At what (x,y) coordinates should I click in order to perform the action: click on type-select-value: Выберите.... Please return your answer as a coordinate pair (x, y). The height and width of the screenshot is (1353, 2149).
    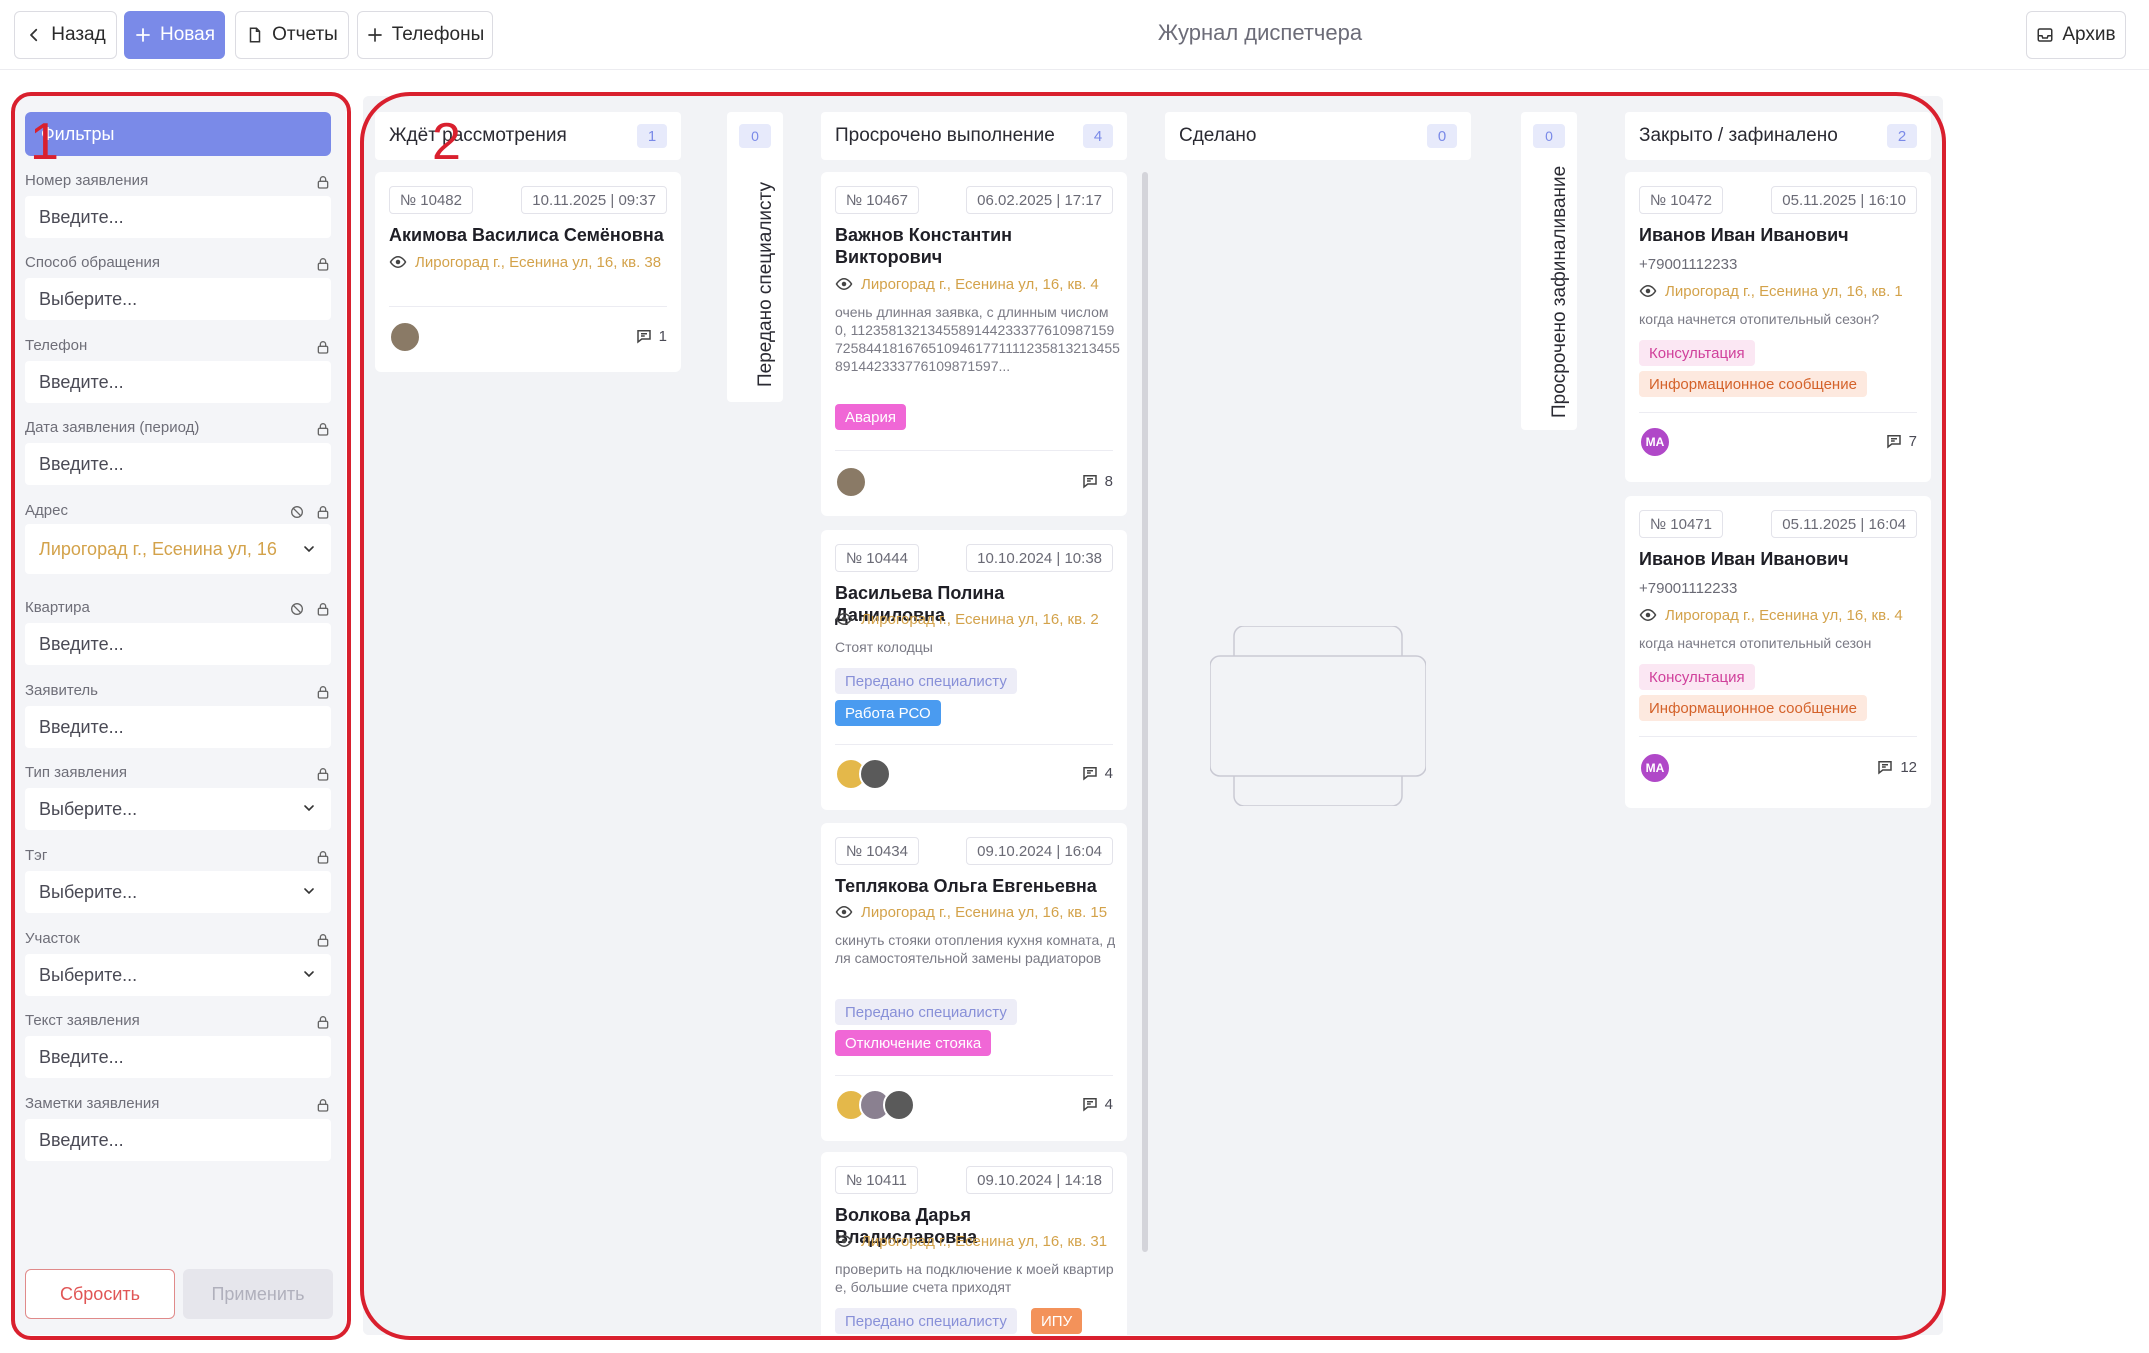
    Looking at the image, I should click on (88, 808).